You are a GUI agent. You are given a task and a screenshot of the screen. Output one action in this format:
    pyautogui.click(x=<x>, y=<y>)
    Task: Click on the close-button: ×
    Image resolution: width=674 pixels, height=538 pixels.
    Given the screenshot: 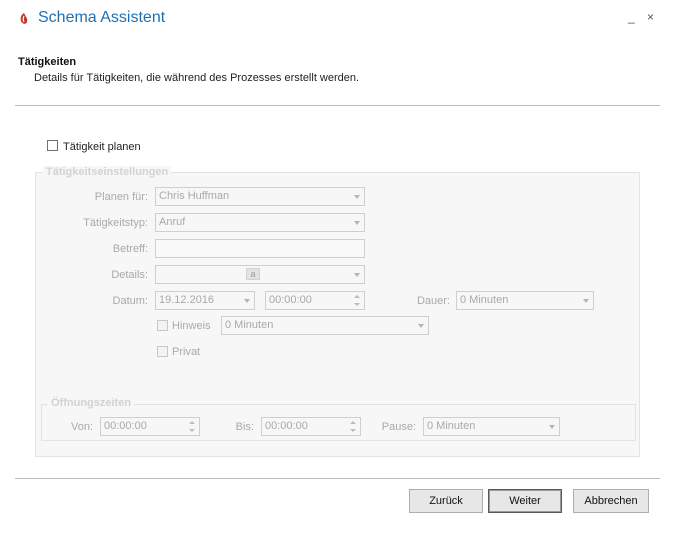 What is the action you would take?
    pyautogui.click(x=650, y=17)
    